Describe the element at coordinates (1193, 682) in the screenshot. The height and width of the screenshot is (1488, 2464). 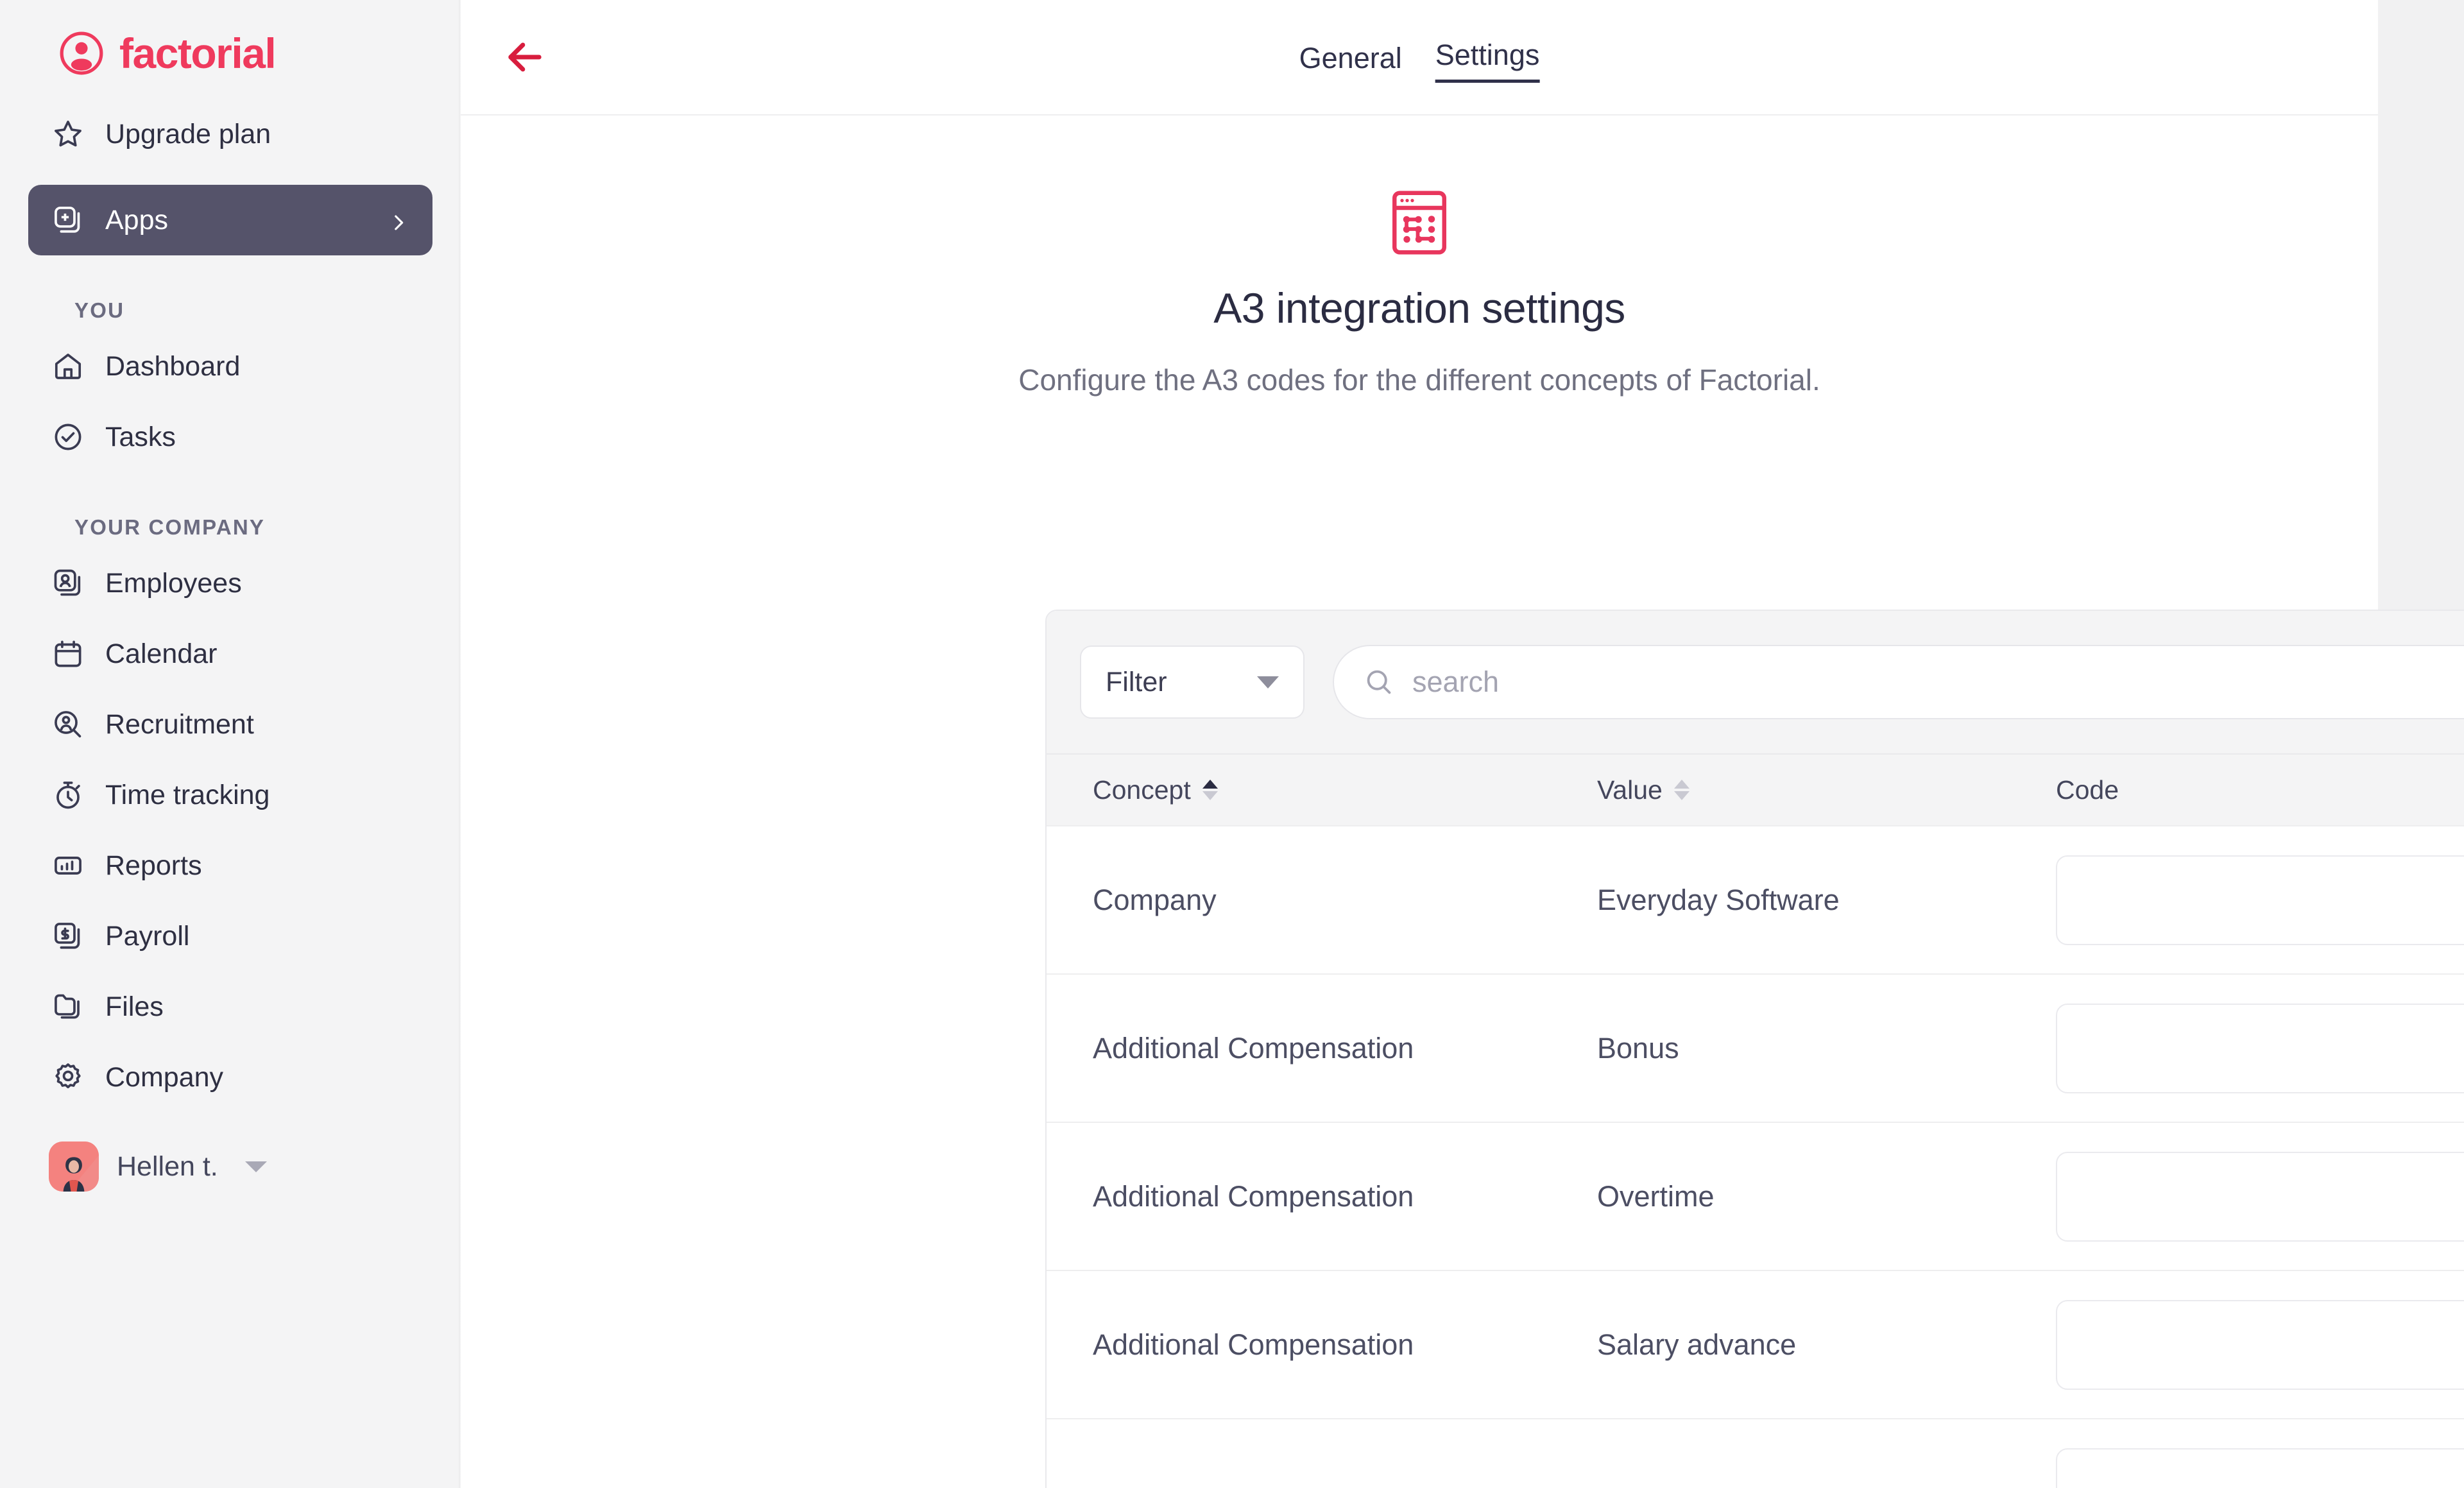
I see `filter-dropdown: Filter` at that location.